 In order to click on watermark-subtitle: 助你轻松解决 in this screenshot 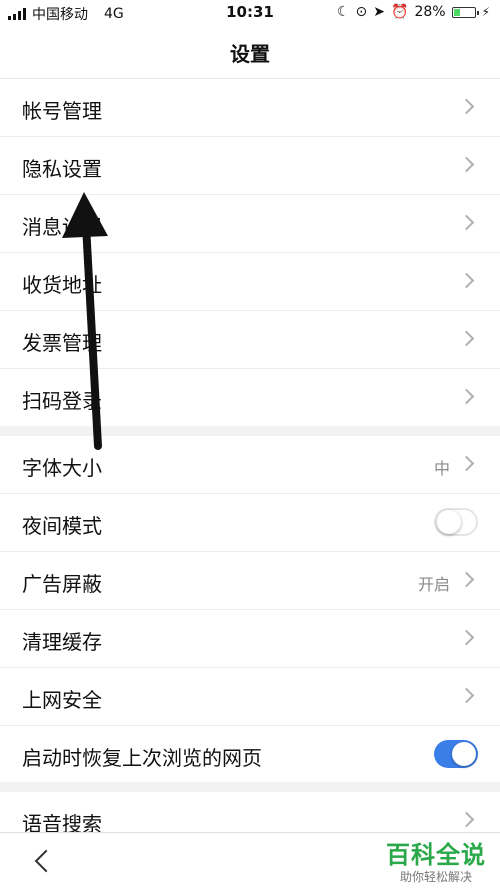, I will do `click(435, 877)`.